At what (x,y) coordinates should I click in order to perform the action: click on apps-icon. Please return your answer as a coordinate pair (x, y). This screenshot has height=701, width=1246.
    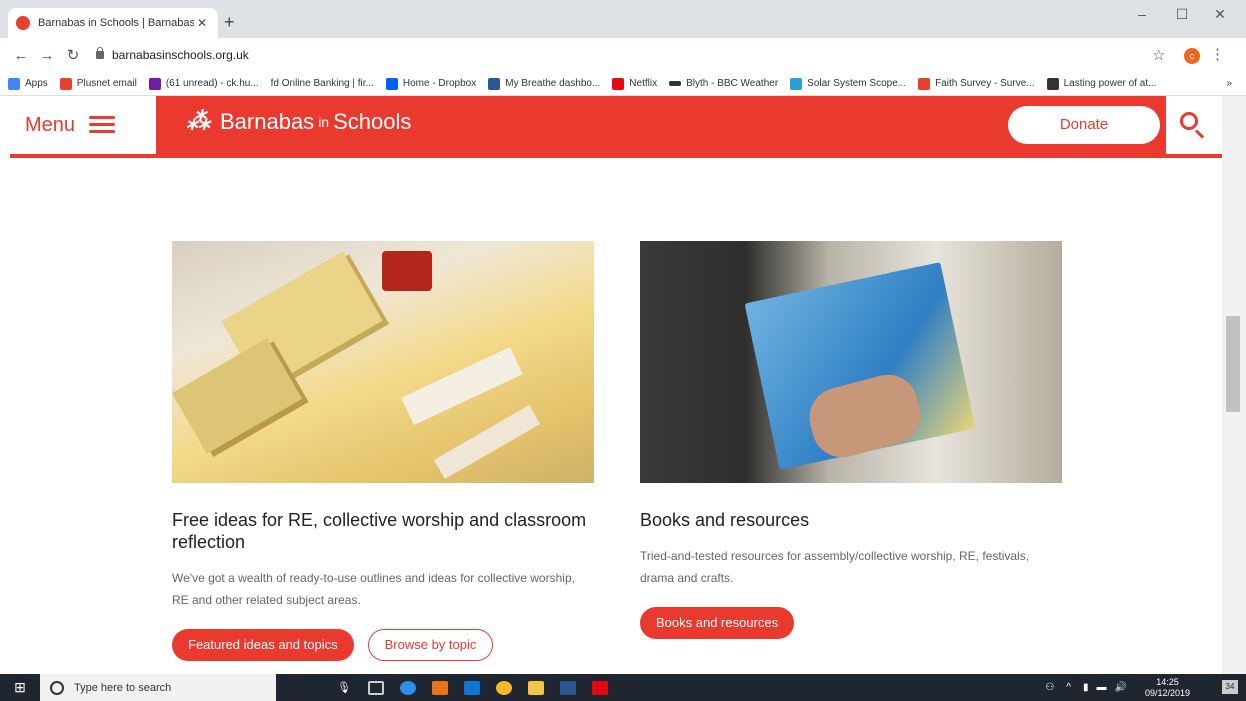
    Looking at the image, I should click on (14, 83).